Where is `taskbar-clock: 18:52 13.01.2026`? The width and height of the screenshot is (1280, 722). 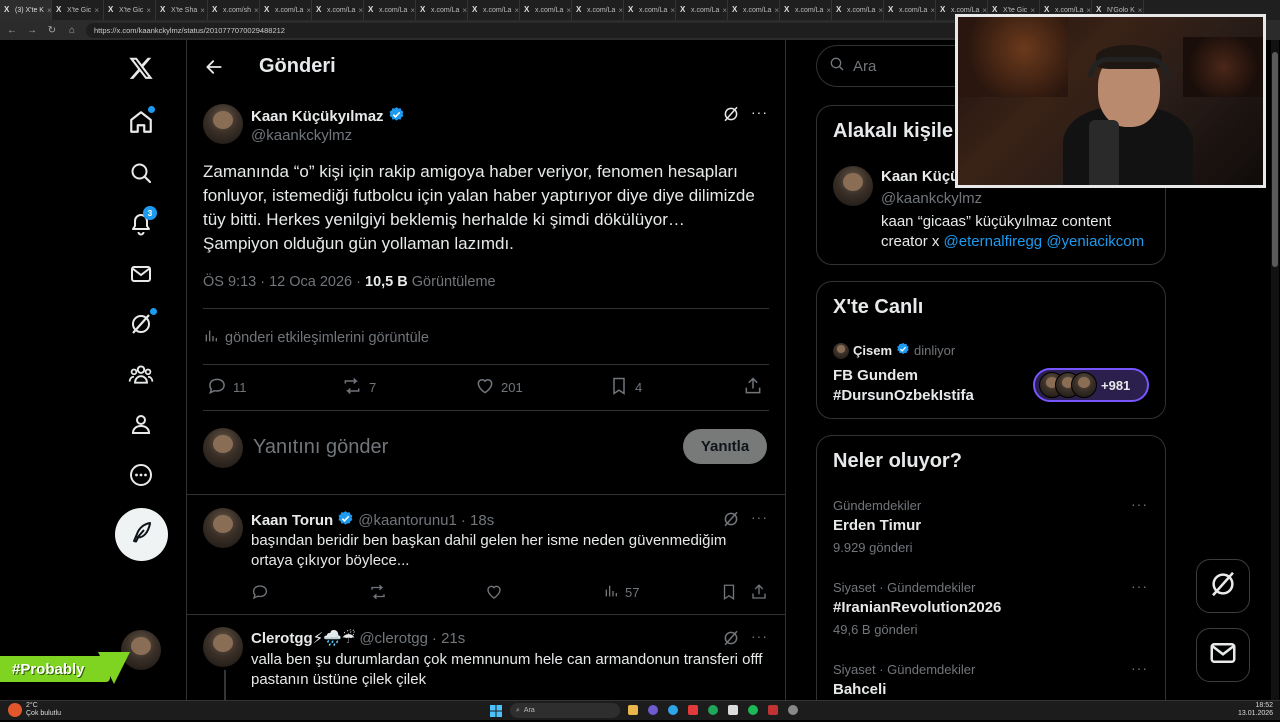 taskbar-clock: 18:52 13.01.2026 is located at coordinates (1255, 710).